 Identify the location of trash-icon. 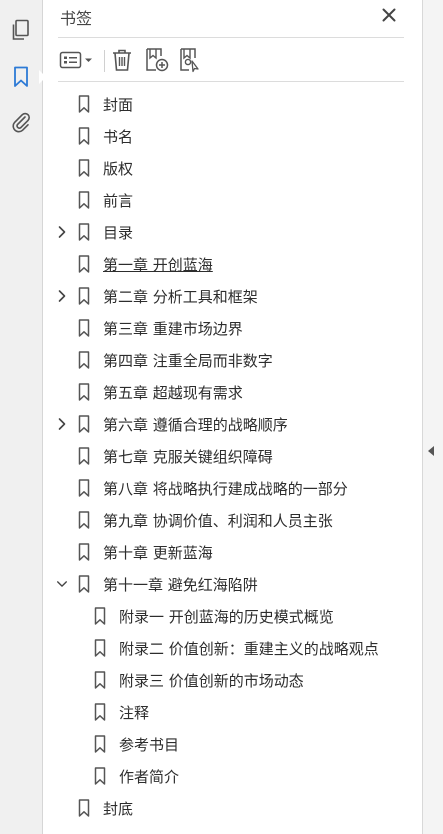
(122, 60).